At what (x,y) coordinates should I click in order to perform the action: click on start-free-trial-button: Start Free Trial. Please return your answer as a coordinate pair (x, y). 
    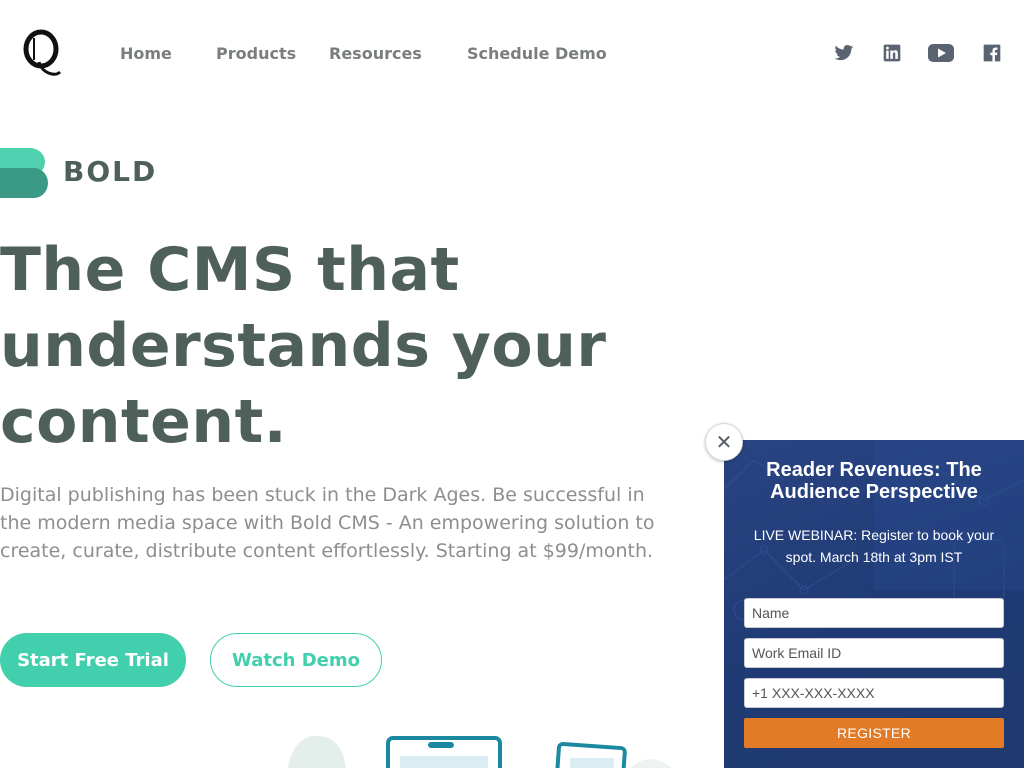
    Looking at the image, I should click on (93, 660).